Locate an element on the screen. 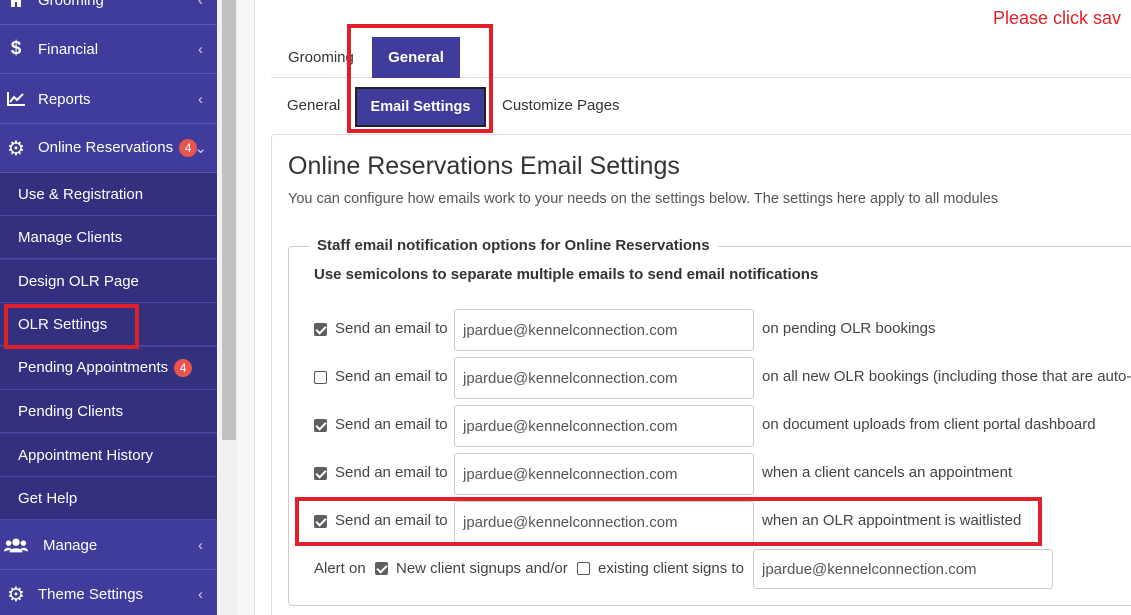  sidebar-item-label: Online Reservations is located at coordinates (106, 147).